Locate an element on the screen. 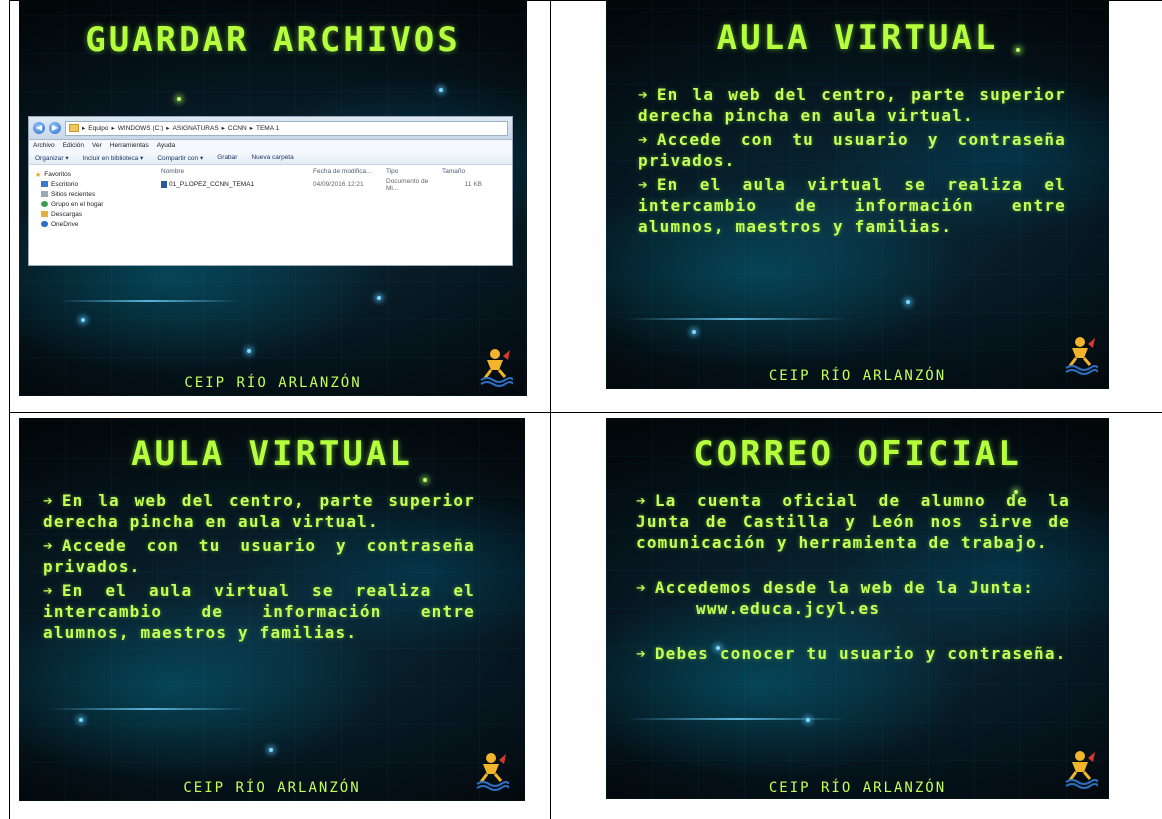 The height and width of the screenshot is (819, 1162). share-button: Compartir con ▾ is located at coordinates (180, 158).